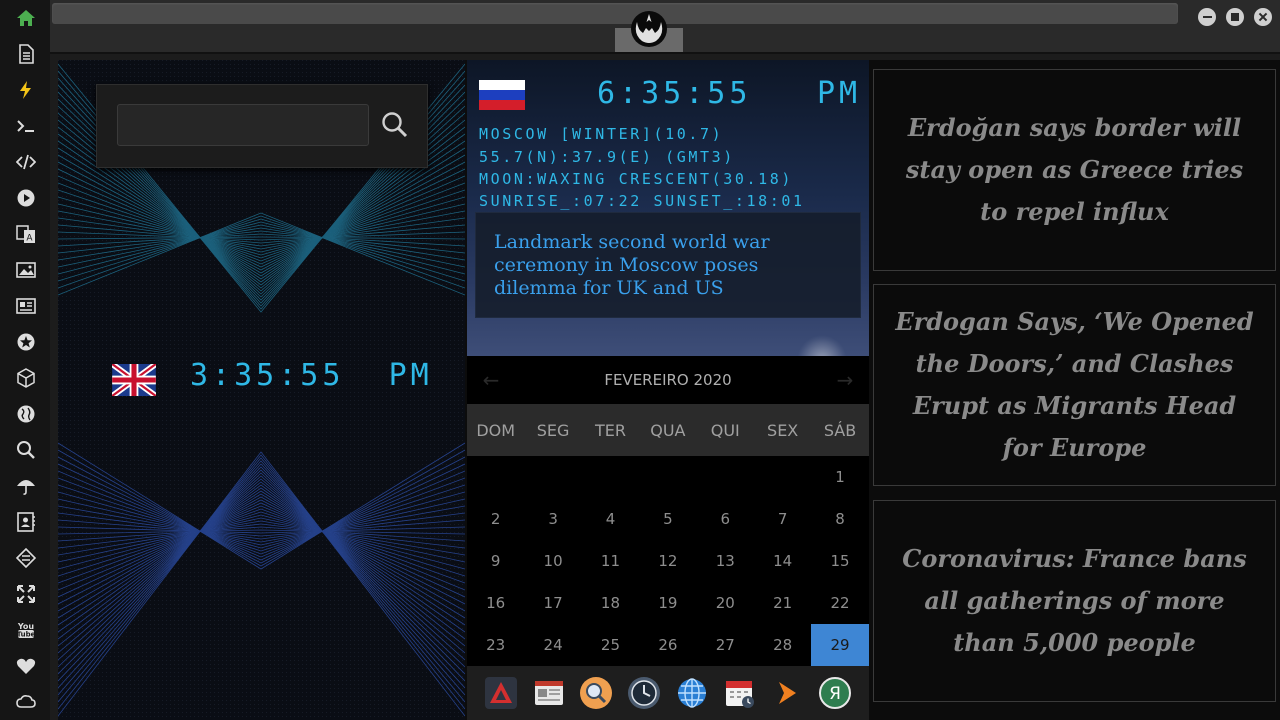  Describe the element at coordinates (26, 702) in the screenshot. I see `cloud-icon` at that location.